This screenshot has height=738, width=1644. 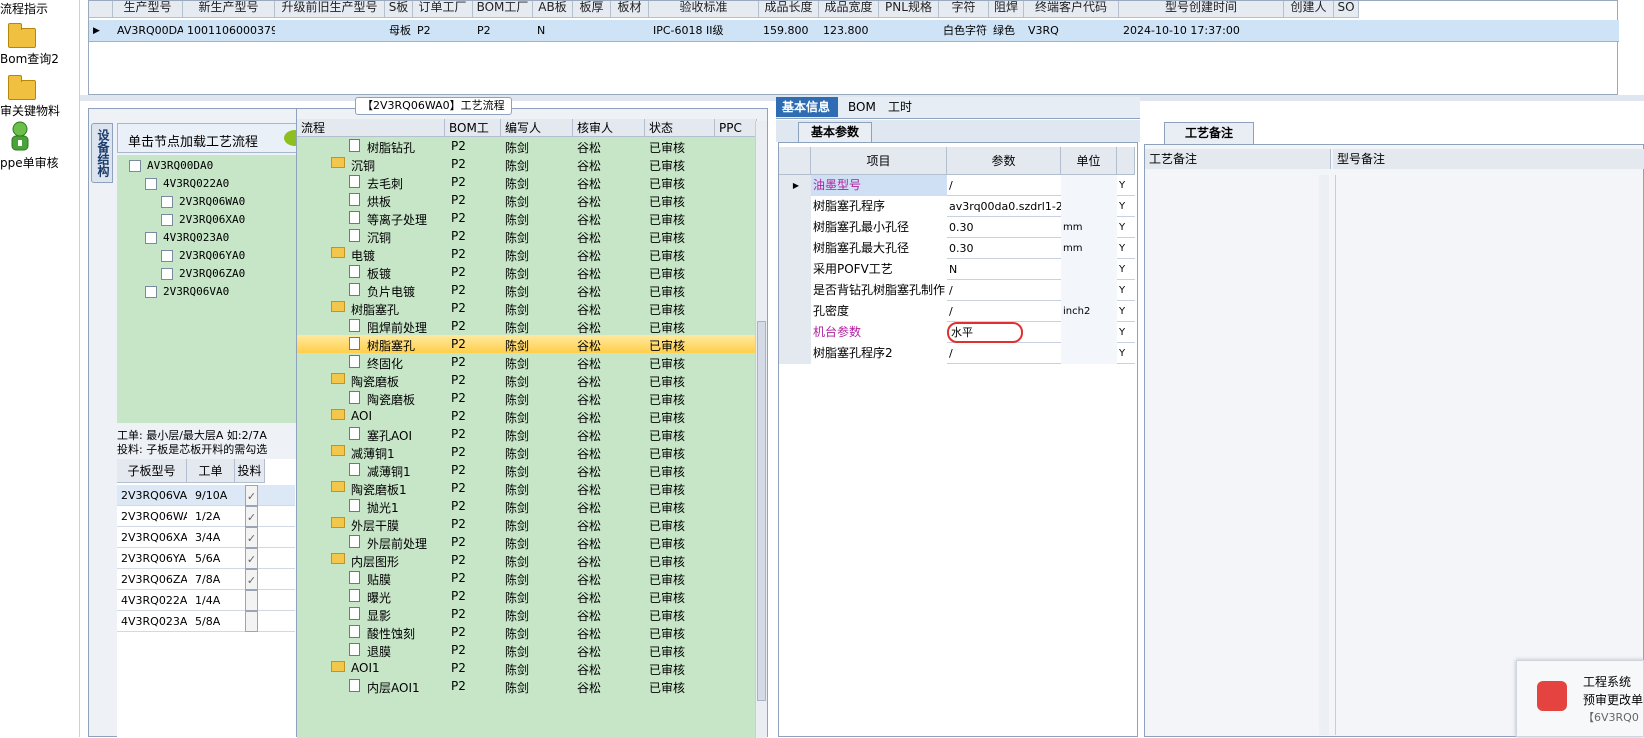 What do you see at coordinates (203, 273) in the screenshot?
I see `tree-node: 2V3RQ06ZA0` at bounding box center [203, 273].